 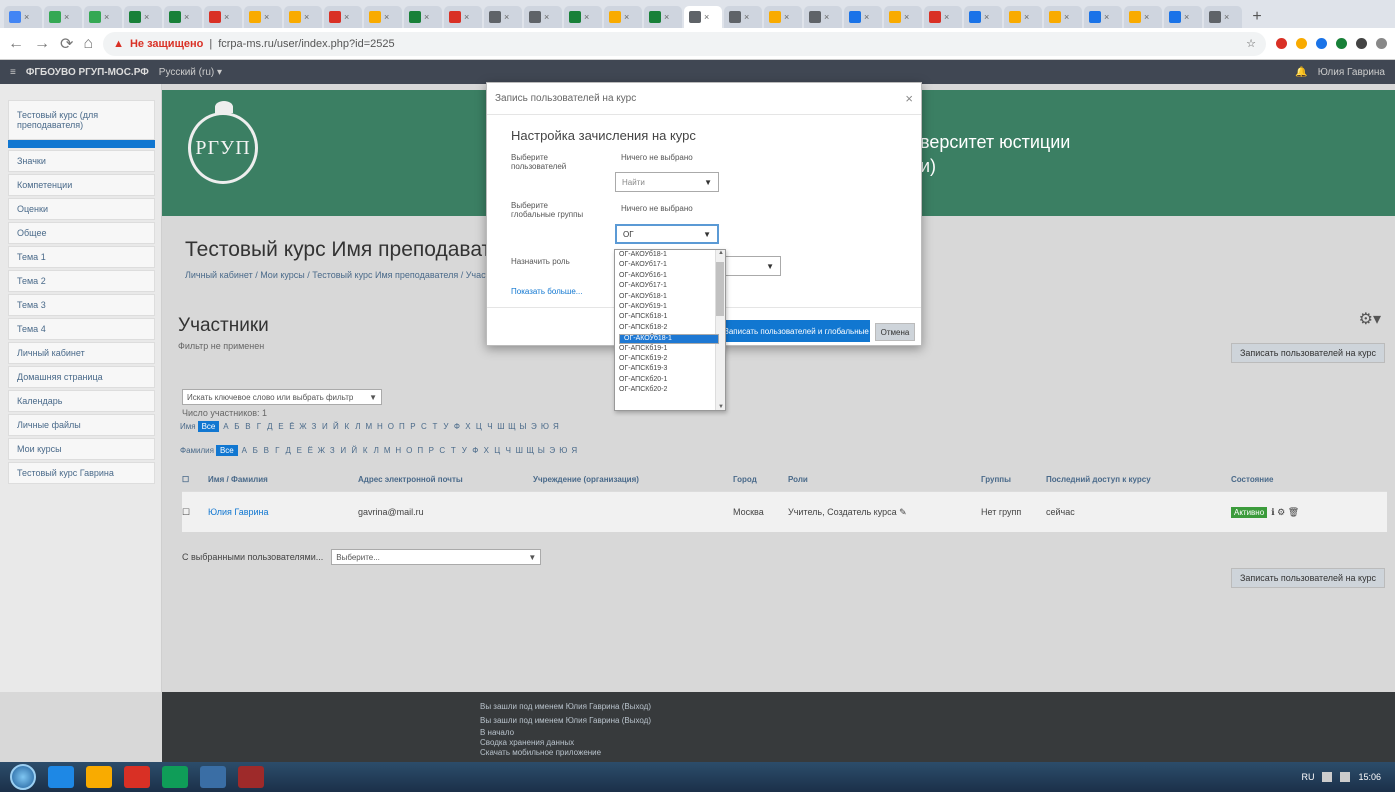 What do you see at coordinates (720, 289) in the screenshot?
I see `scrollbar-thumb` at bounding box center [720, 289].